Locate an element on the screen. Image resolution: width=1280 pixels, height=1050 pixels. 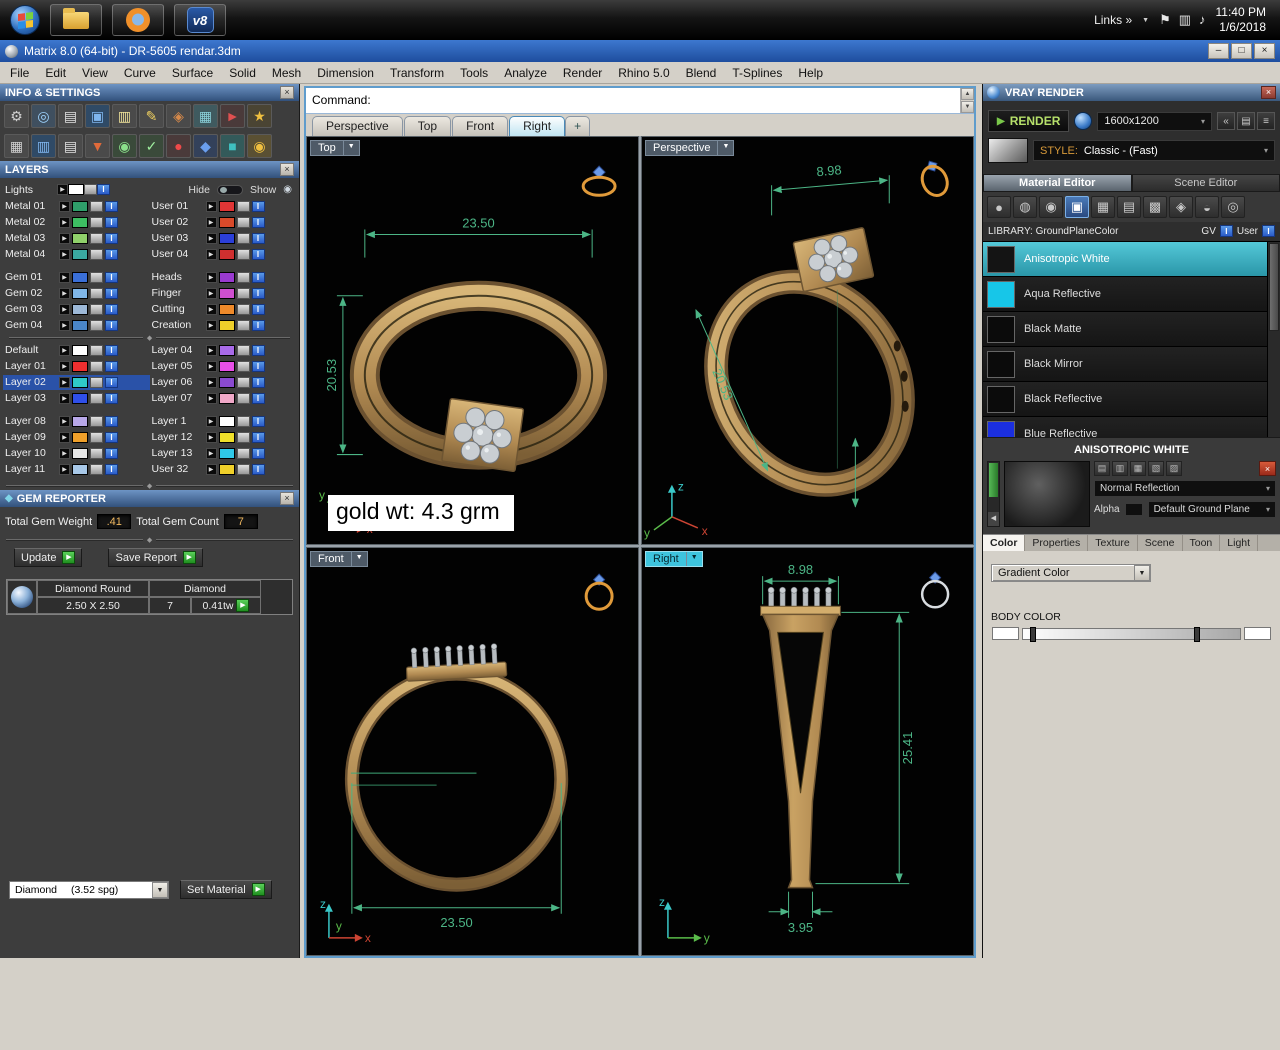
search-icon: ◎ is located at coordinates (43, 116).